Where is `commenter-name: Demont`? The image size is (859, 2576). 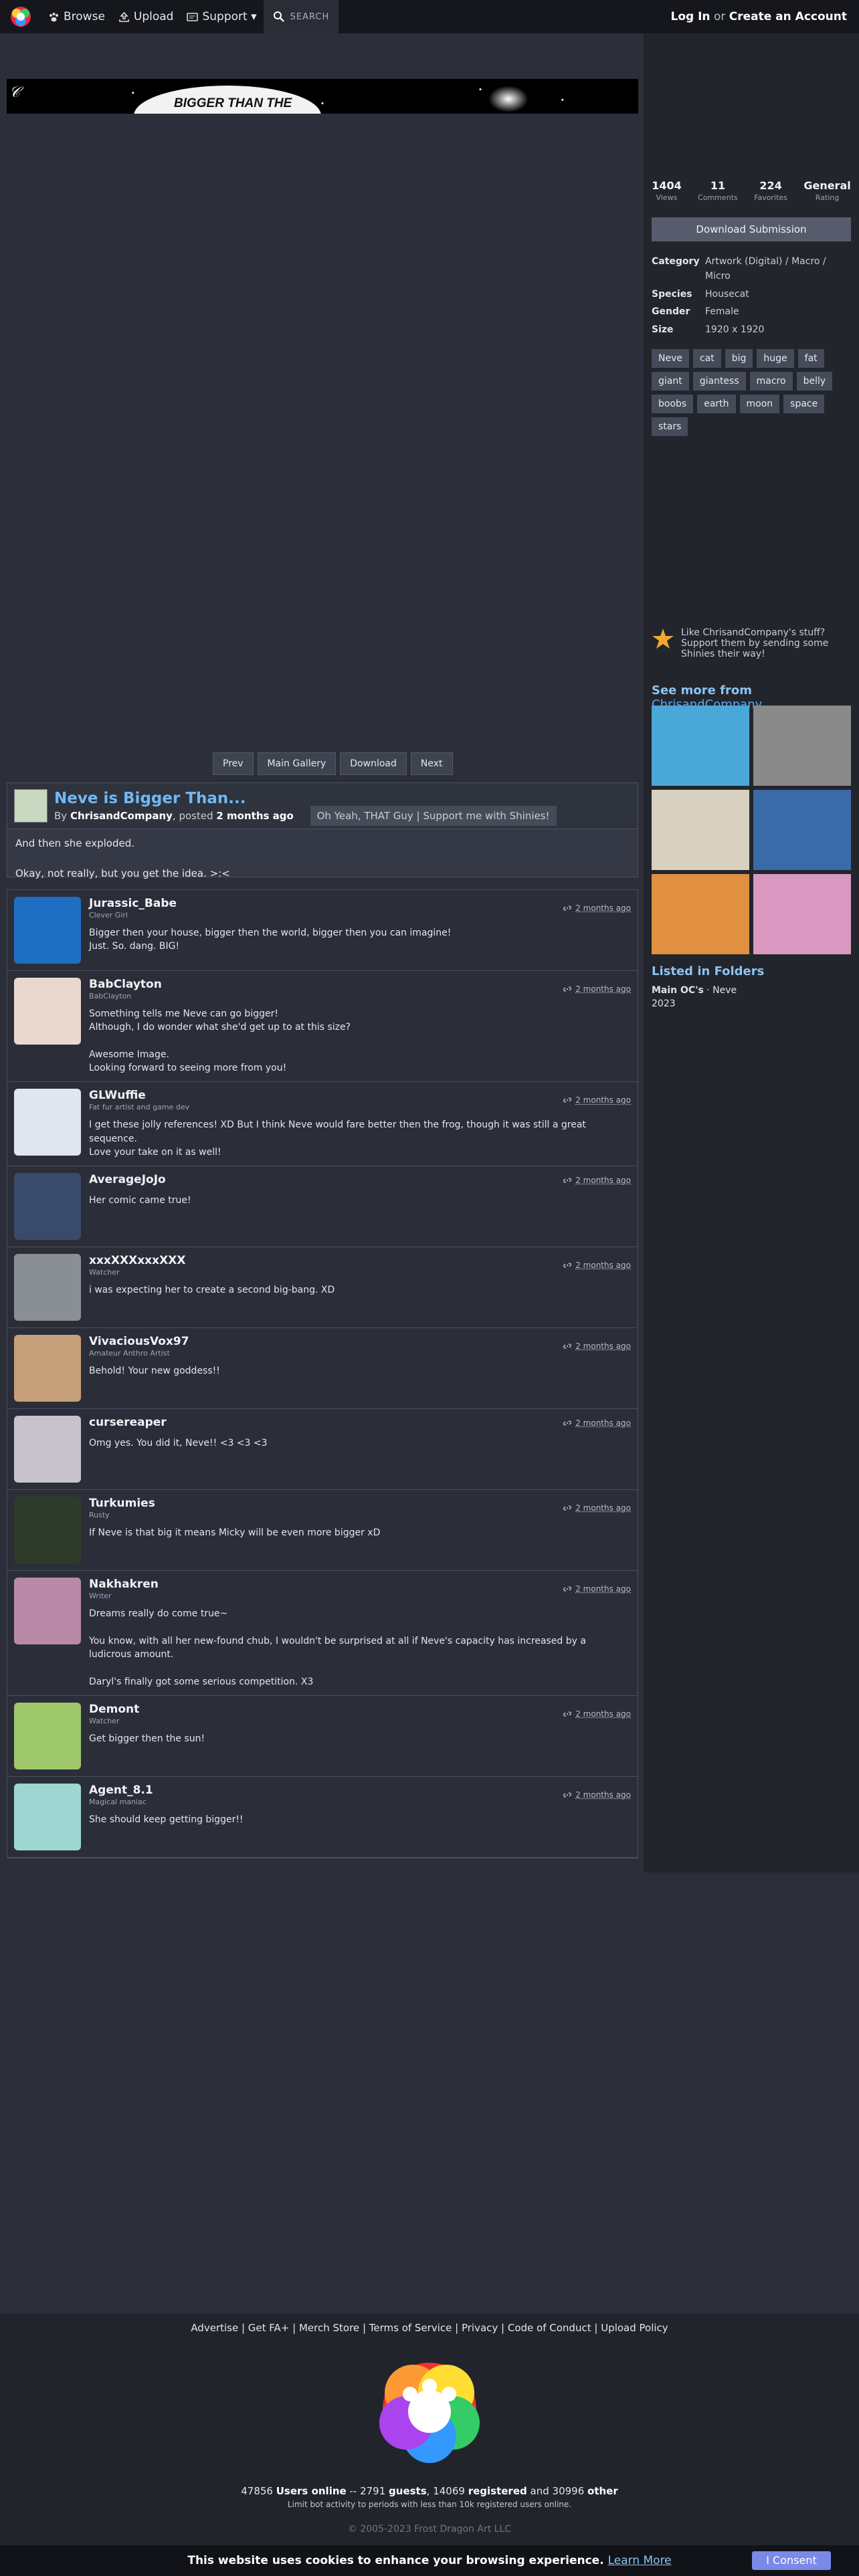
commenter-name: Demont is located at coordinates (114, 1710).